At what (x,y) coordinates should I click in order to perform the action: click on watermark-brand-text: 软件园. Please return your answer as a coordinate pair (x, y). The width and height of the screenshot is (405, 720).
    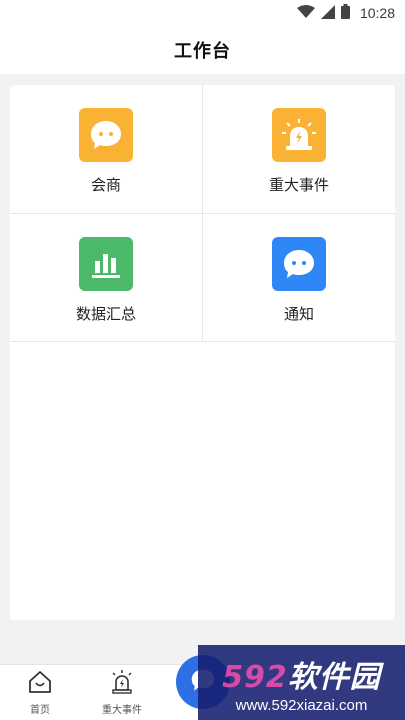
    Looking at the image, I should click on (334, 677).